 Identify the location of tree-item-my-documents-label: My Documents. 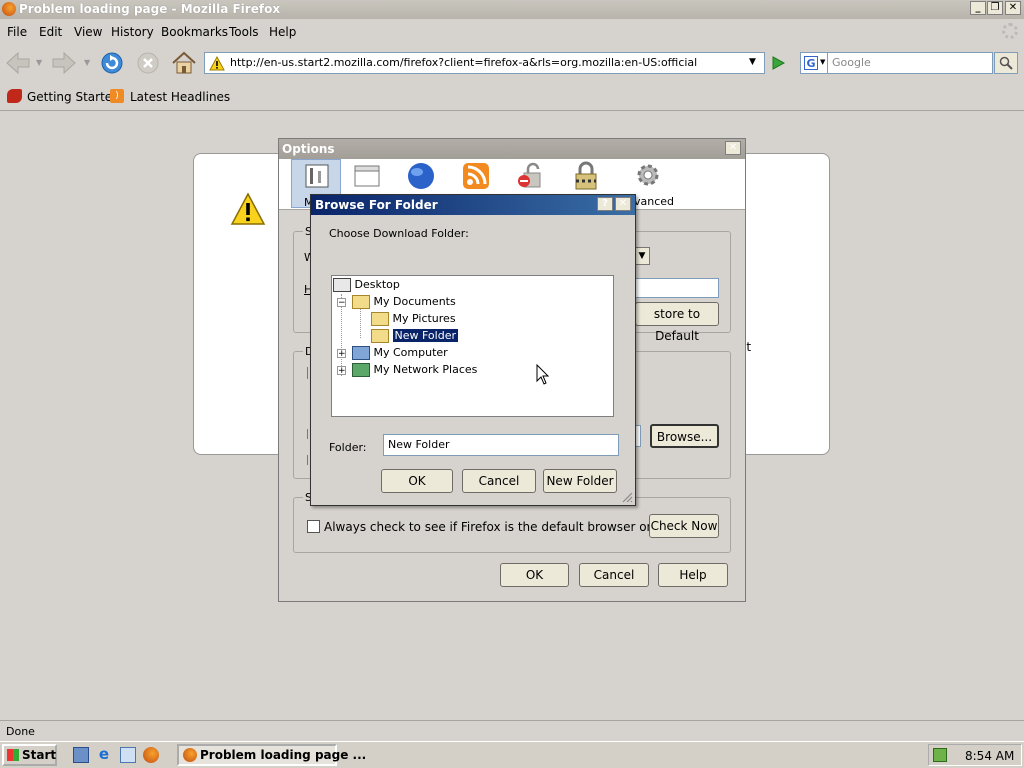
(414, 301).